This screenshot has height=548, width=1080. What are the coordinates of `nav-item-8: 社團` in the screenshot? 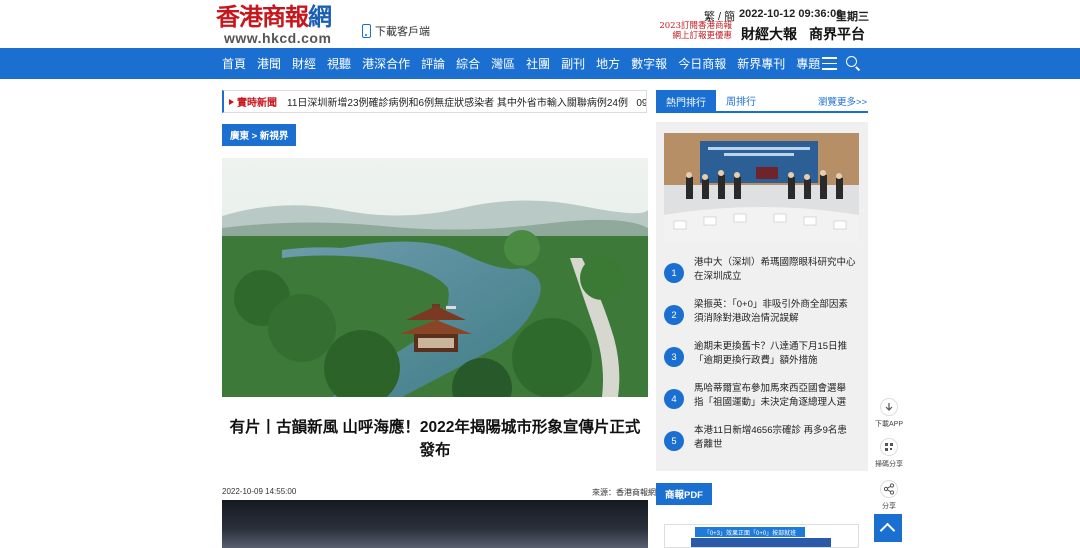 It's located at (538, 63).